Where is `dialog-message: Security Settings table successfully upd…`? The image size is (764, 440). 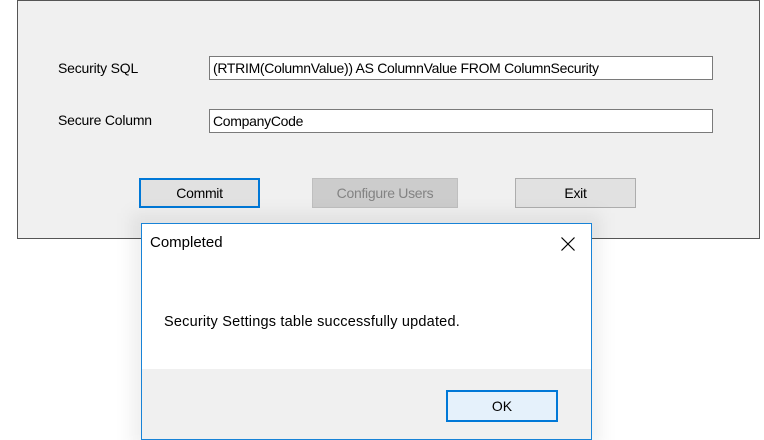
dialog-message: Security Settings table successfully upd… is located at coordinates (312, 322).